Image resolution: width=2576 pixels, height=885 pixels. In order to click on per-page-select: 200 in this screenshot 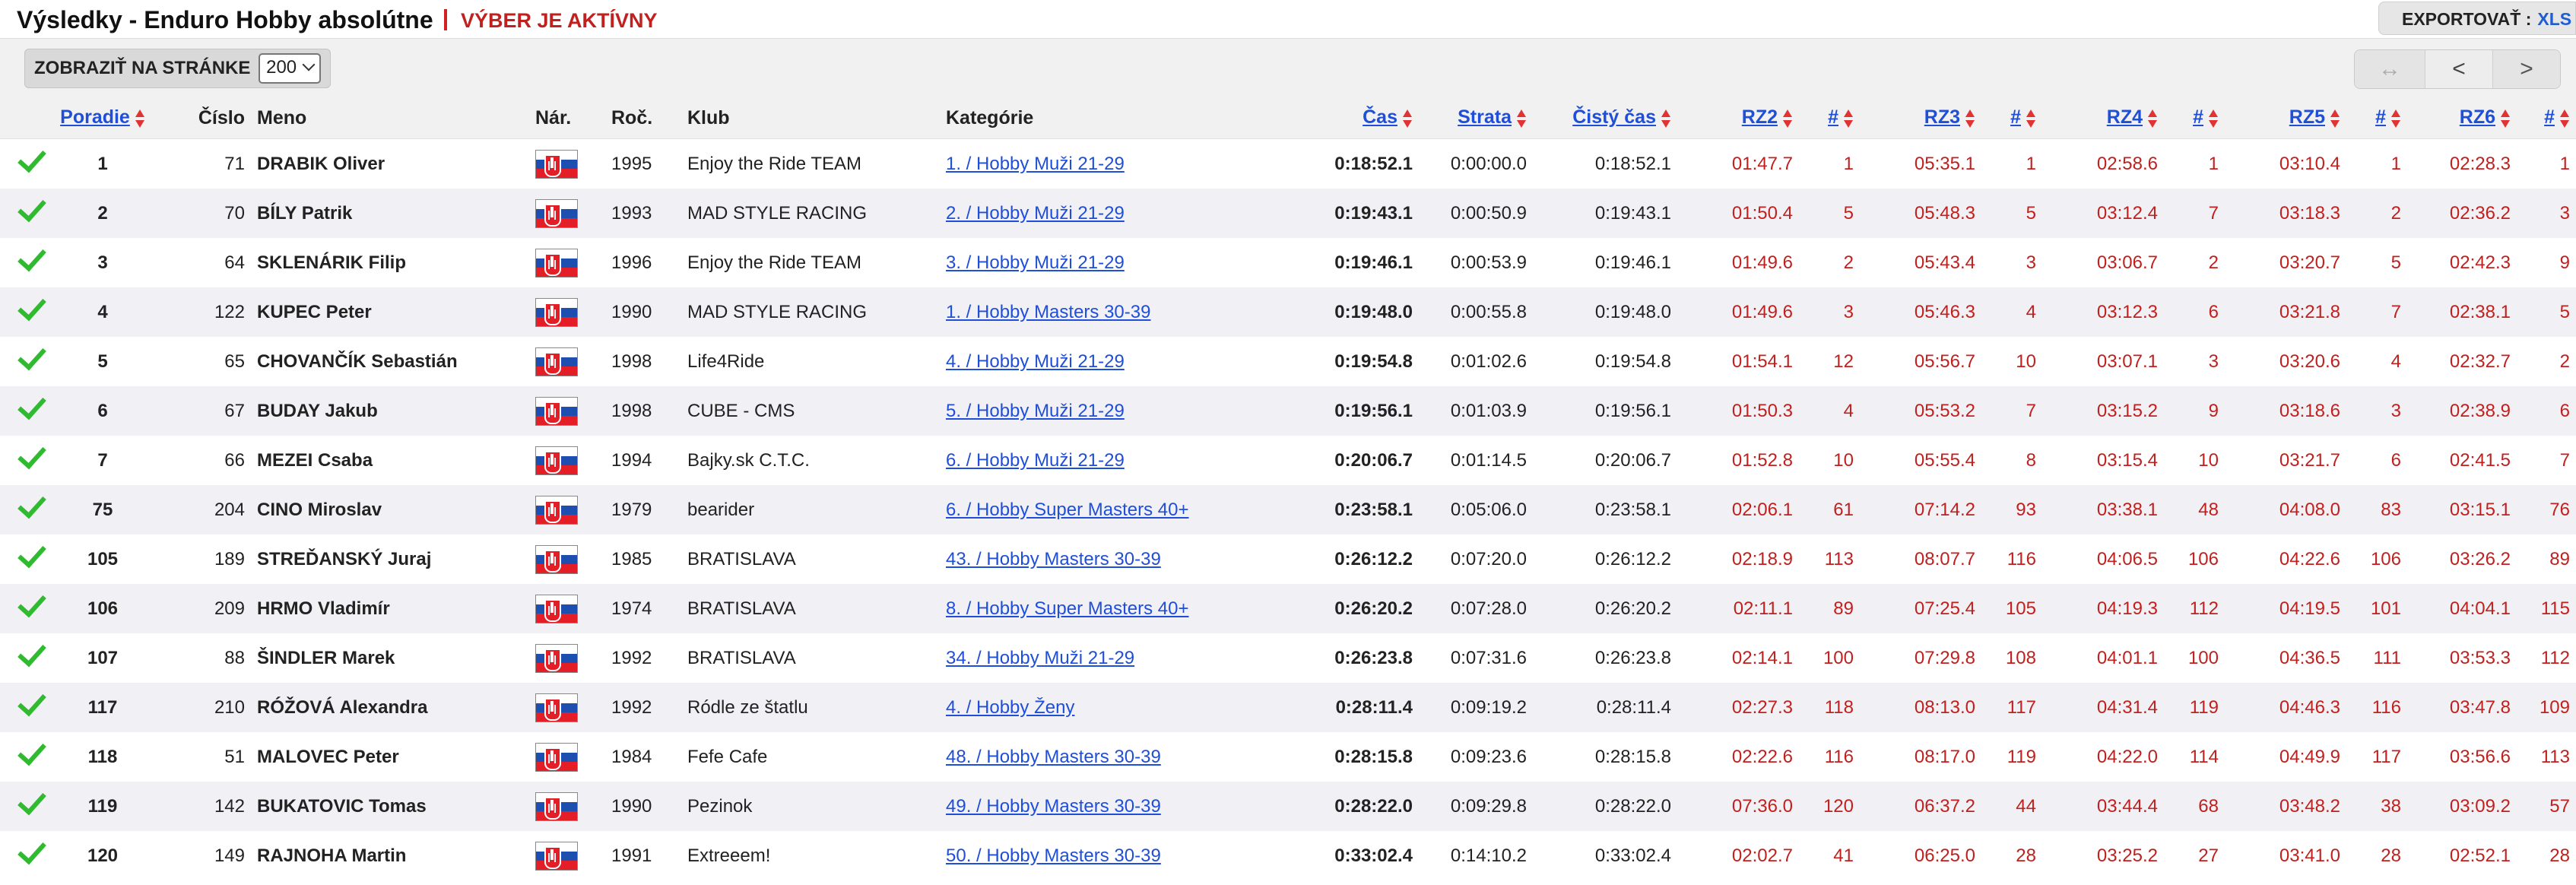, I will do `click(290, 68)`.